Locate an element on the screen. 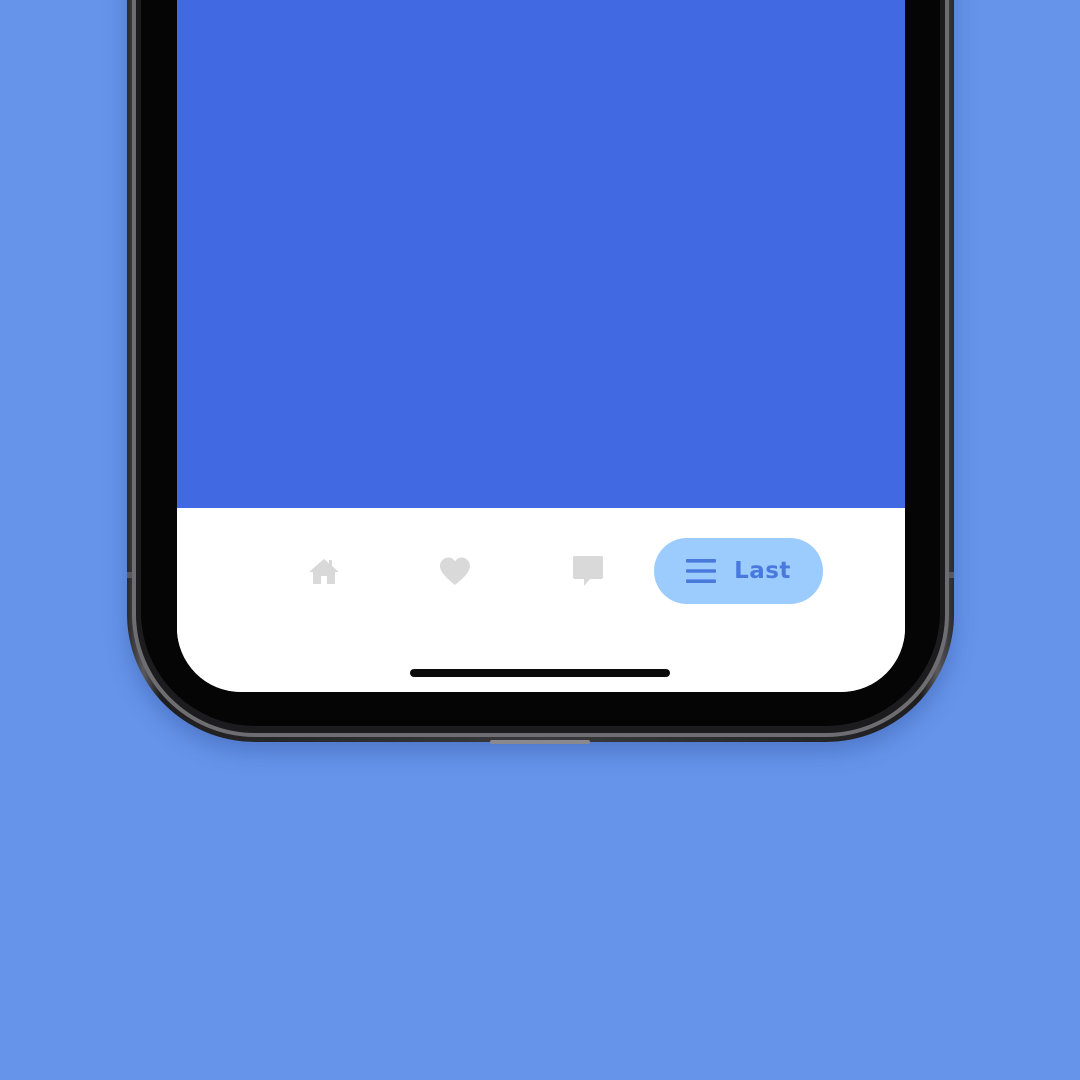  tab-menu-active: Last is located at coordinates (738, 571).